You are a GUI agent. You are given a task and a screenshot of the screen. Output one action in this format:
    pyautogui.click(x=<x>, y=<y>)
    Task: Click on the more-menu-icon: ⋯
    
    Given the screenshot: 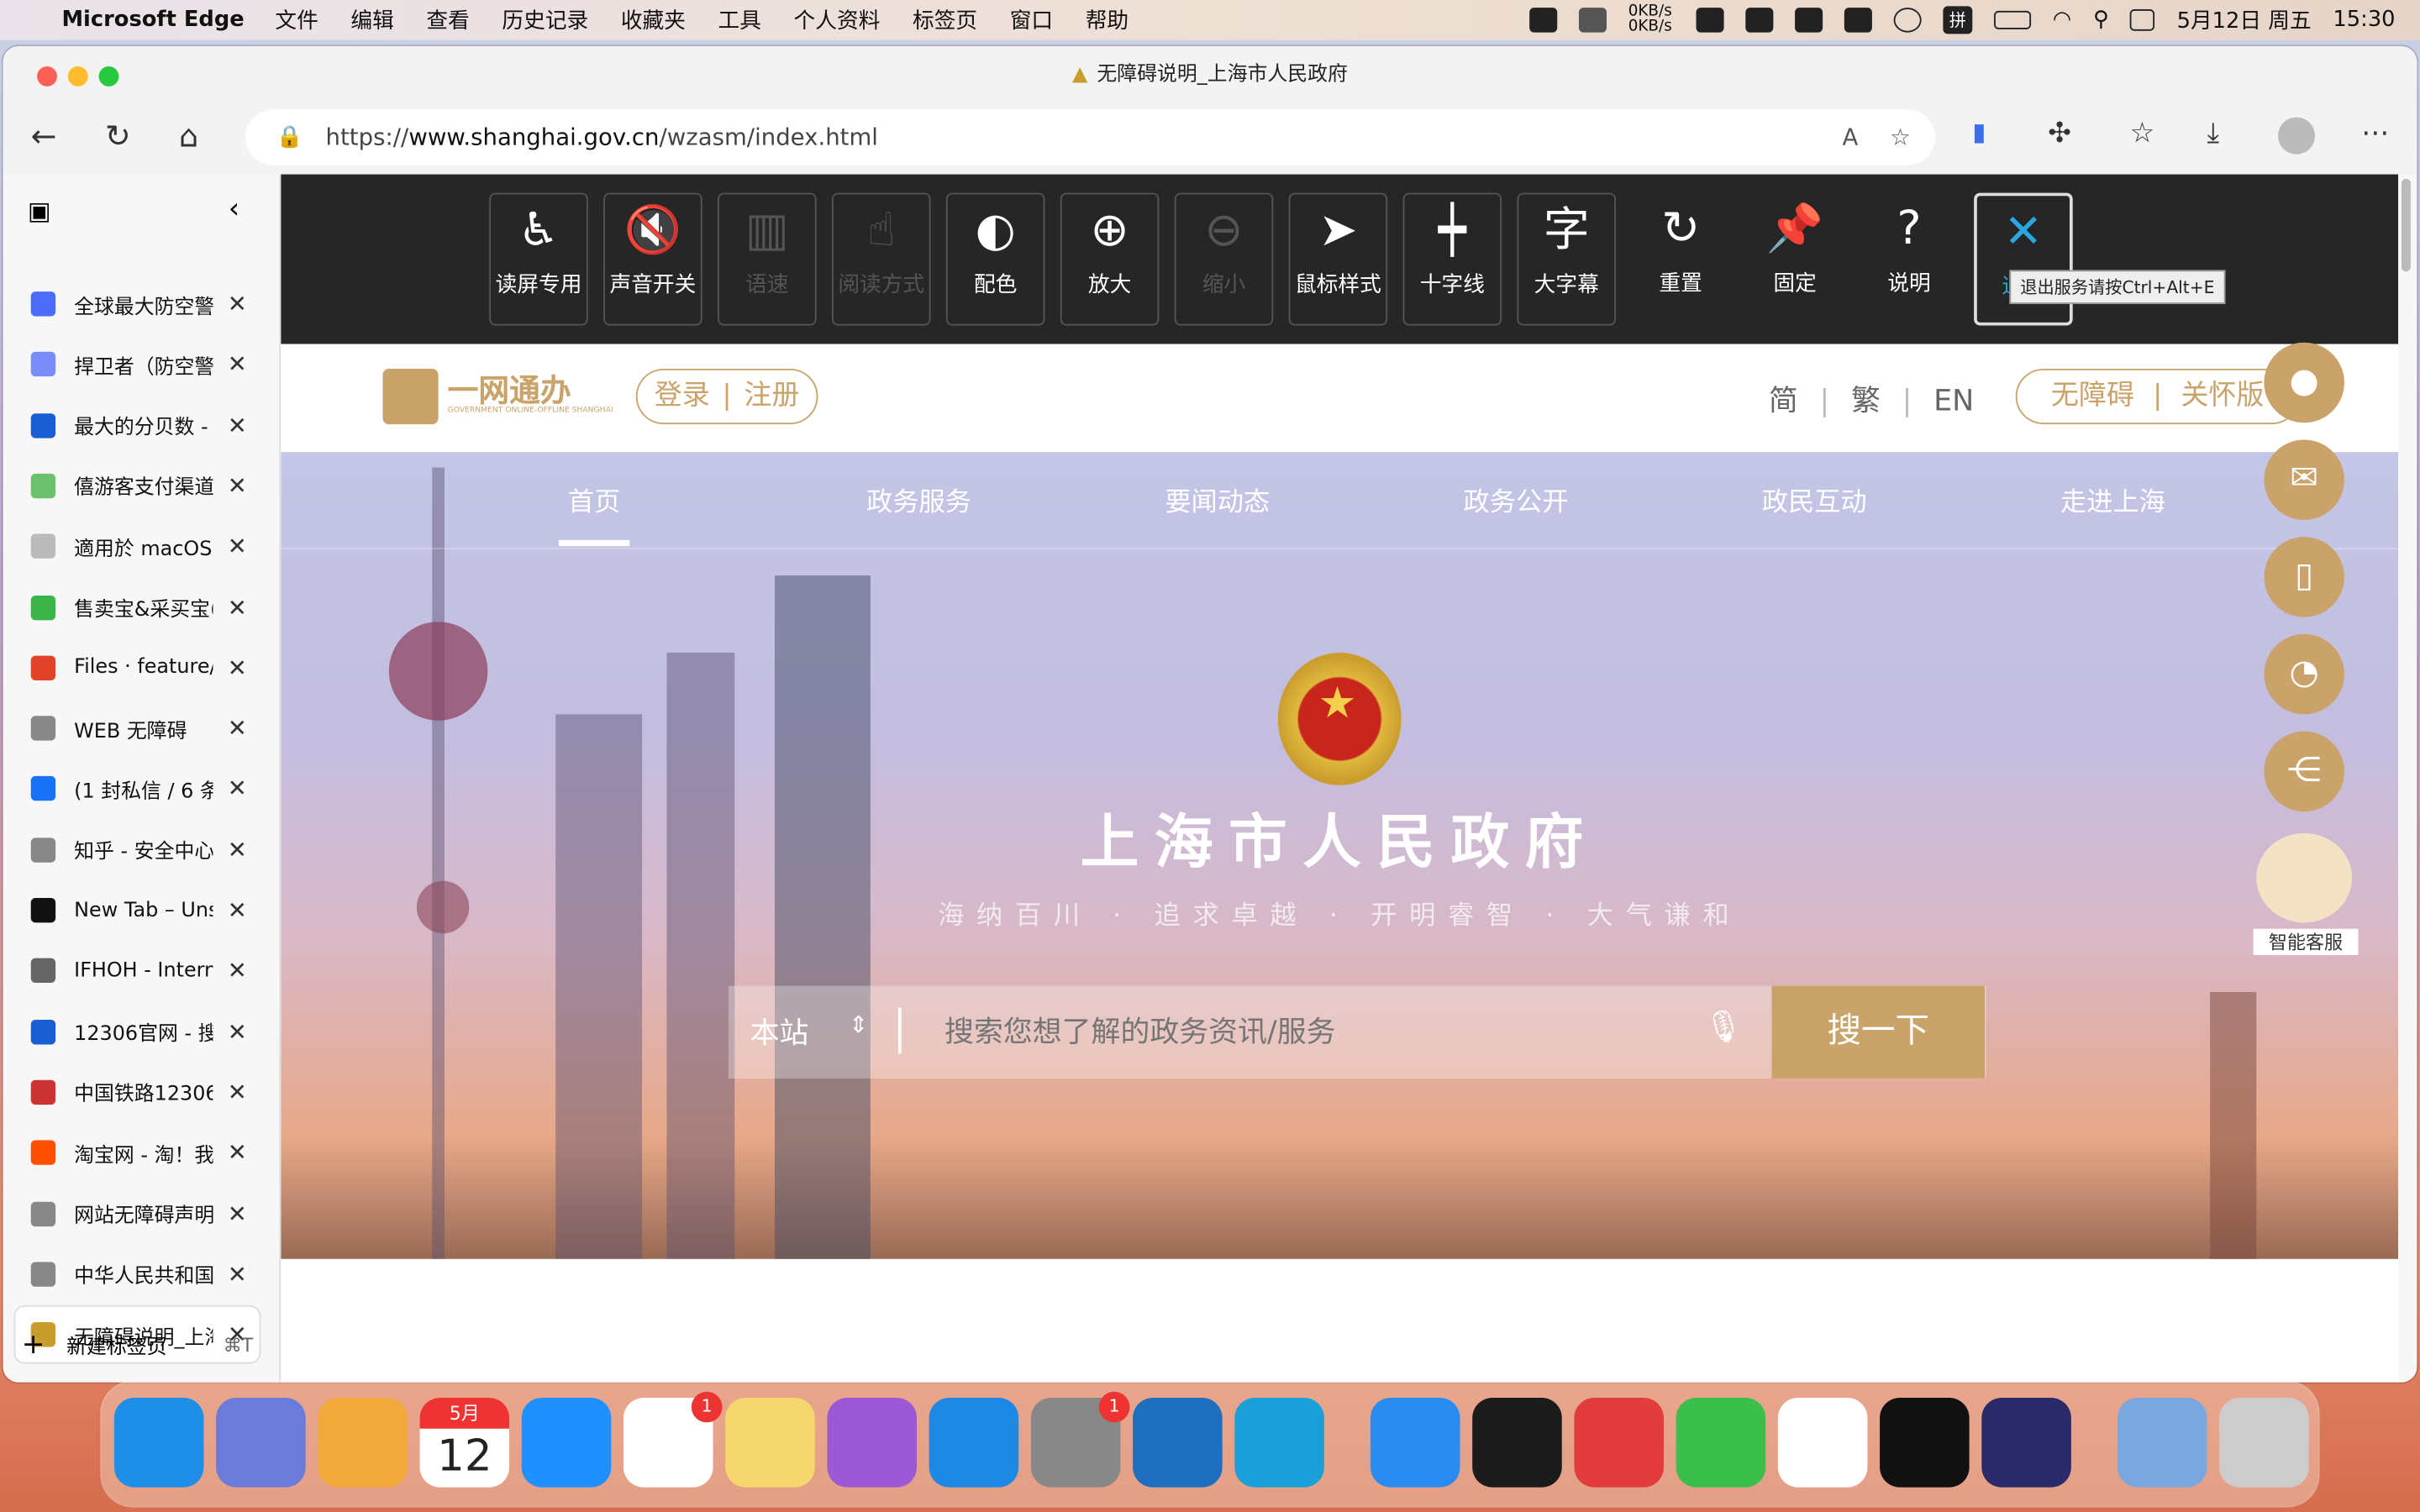 What is the action you would take?
    pyautogui.click(x=2375, y=134)
    